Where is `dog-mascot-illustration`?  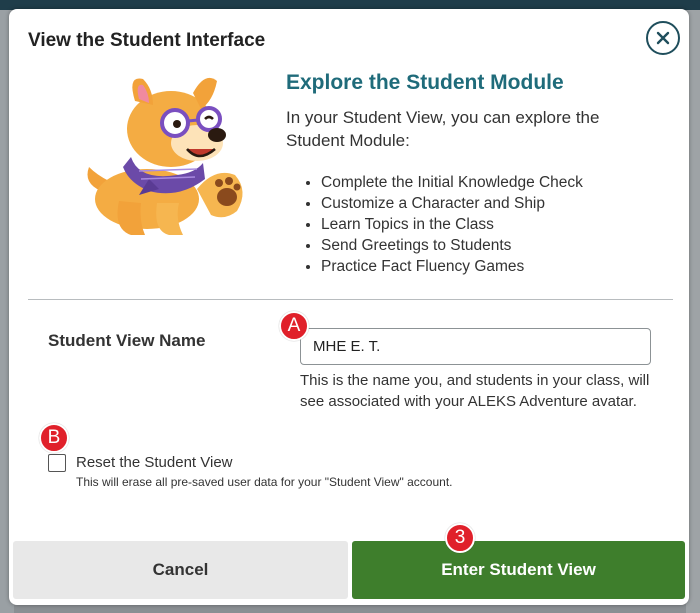
dog-mascot-illustration is located at coordinates (165, 156).